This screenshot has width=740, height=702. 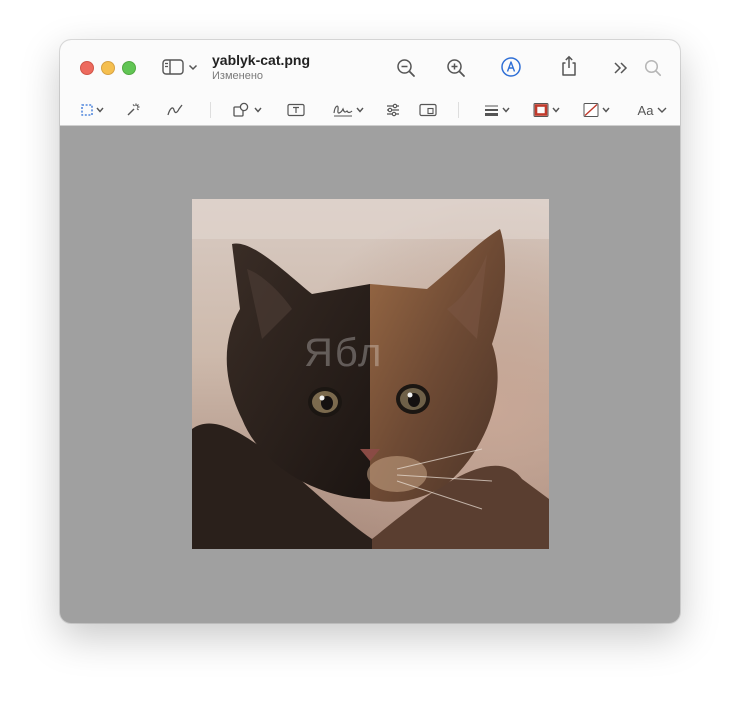 What do you see at coordinates (456, 68) in the screenshot?
I see `zoom-in-icon` at bounding box center [456, 68].